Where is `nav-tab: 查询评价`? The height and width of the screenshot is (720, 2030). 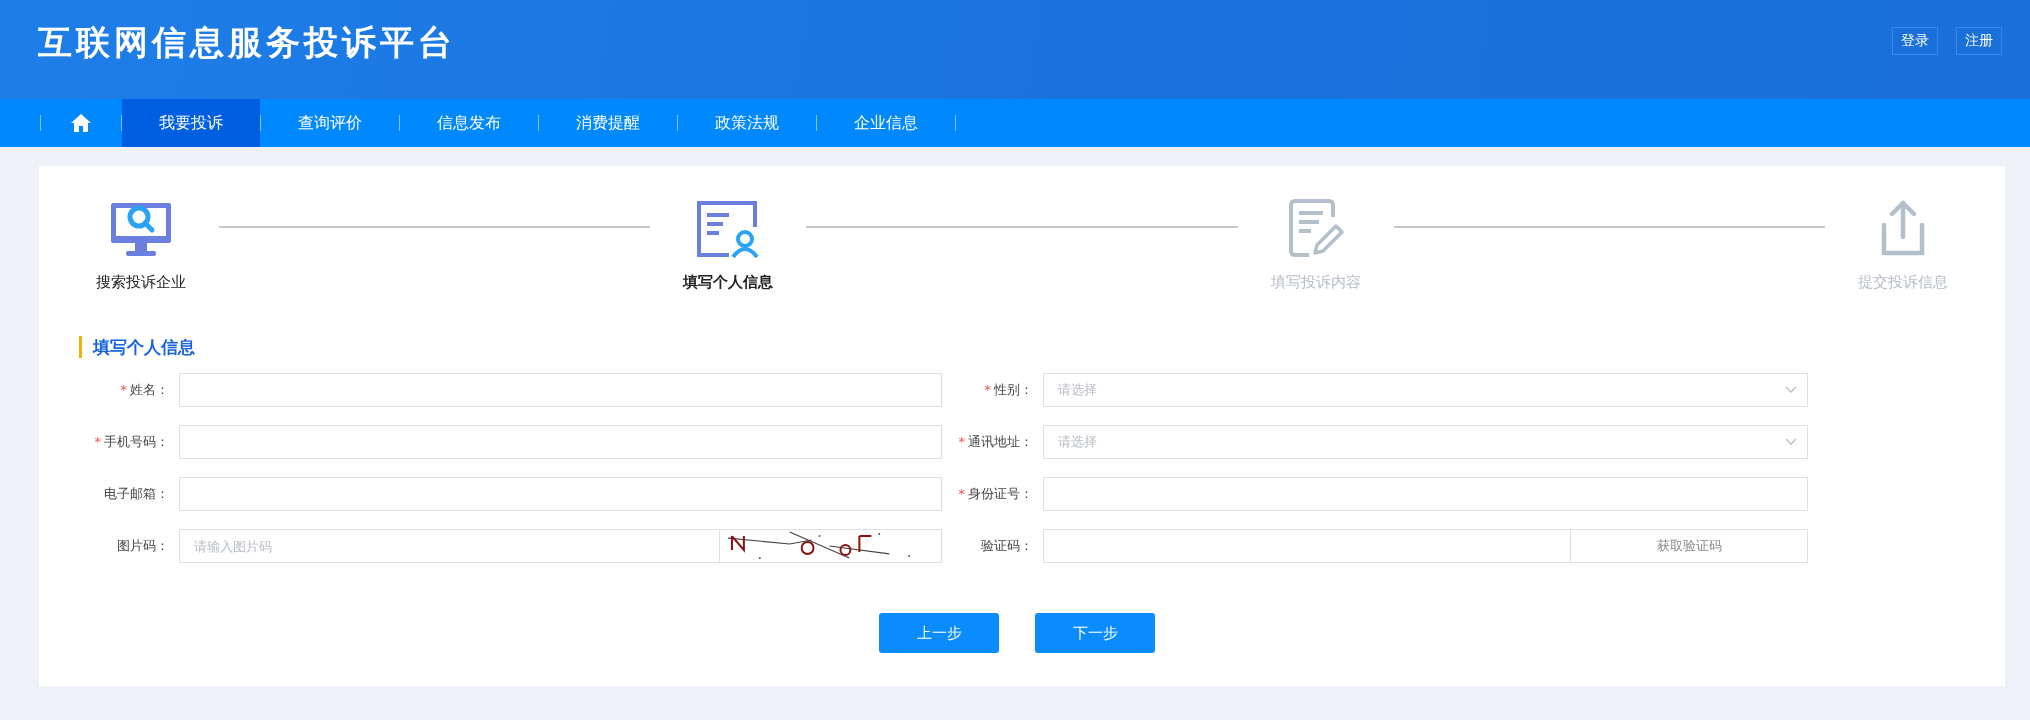
nav-tab: 查询评价 is located at coordinates (330, 123).